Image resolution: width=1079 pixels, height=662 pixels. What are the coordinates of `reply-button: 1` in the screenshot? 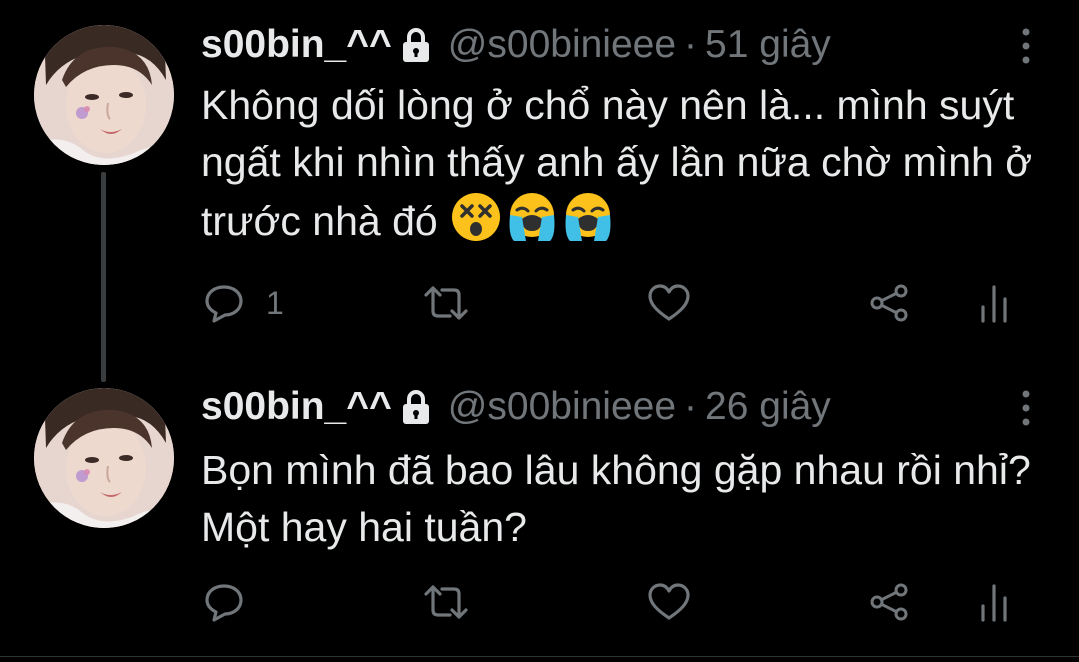 It's located at (244, 303).